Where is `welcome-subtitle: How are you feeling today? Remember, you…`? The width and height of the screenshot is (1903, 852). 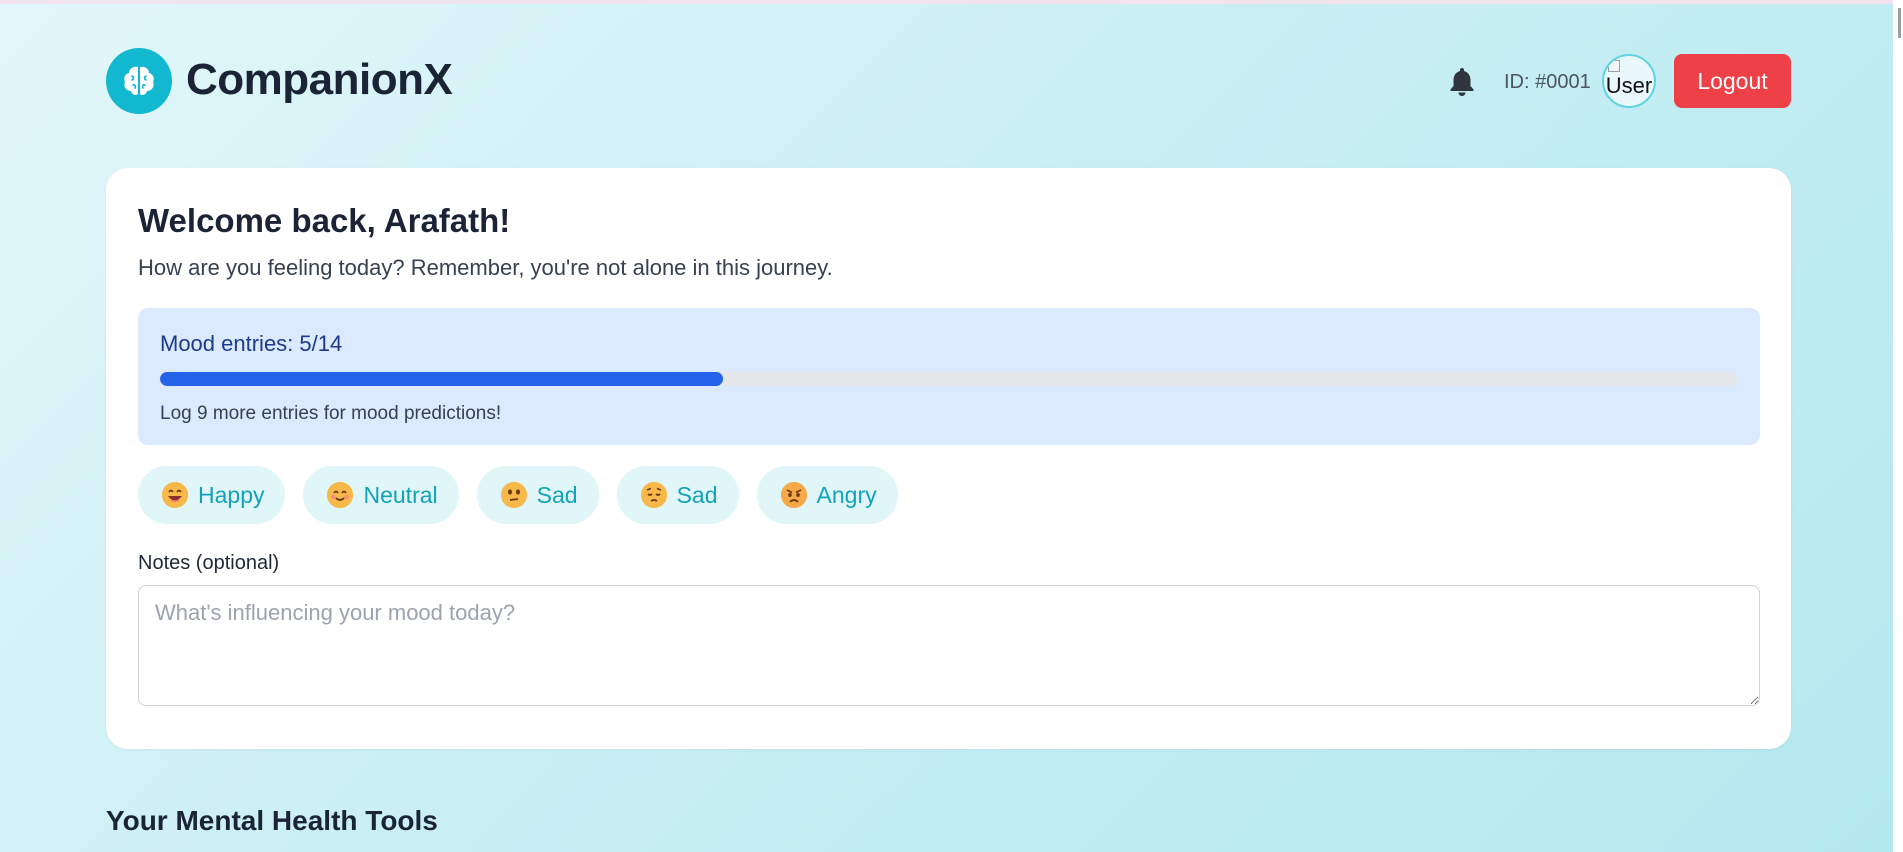 welcome-subtitle: How are you feeling today? Remember, you… is located at coordinates (485, 267).